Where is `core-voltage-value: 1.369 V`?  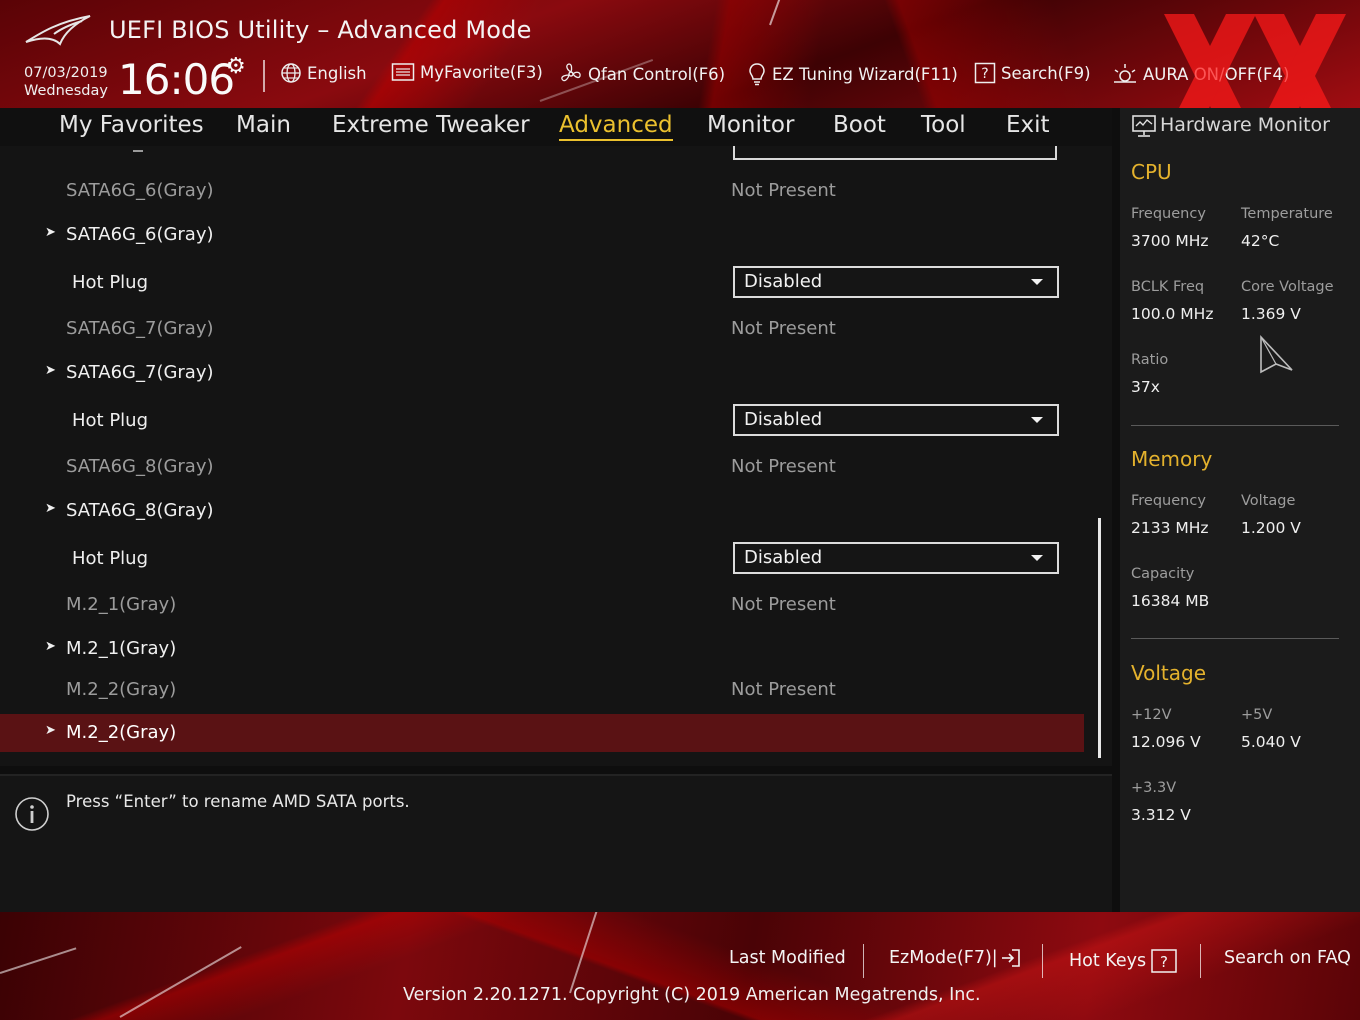 core-voltage-value: 1.369 V is located at coordinates (1271, 314).